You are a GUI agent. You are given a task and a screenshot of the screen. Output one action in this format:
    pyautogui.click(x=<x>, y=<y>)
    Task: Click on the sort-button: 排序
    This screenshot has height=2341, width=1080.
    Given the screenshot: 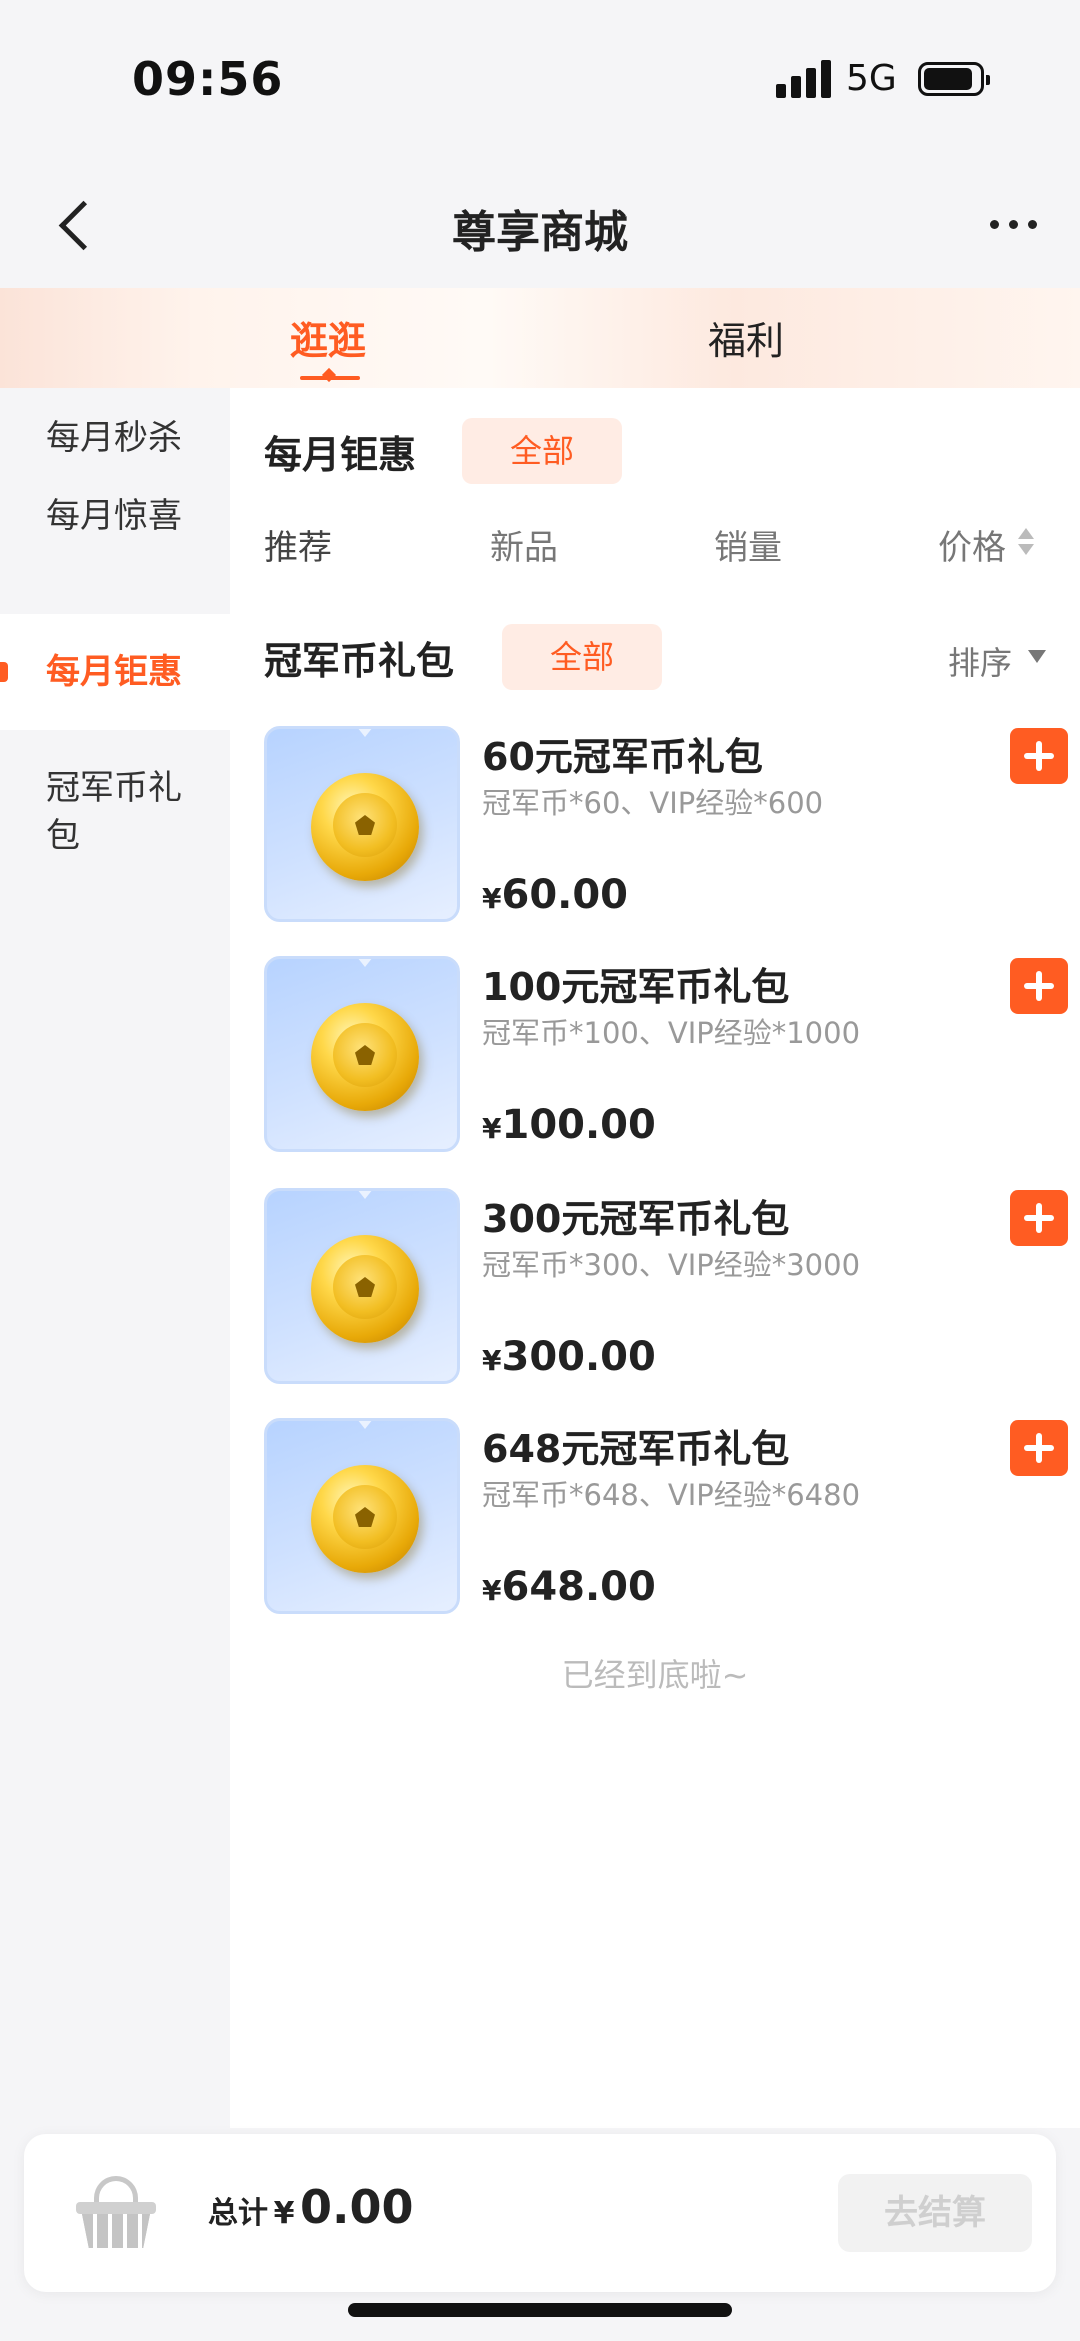 What is the action you would take?
    pyautogui.click(x=980, y=661)
    